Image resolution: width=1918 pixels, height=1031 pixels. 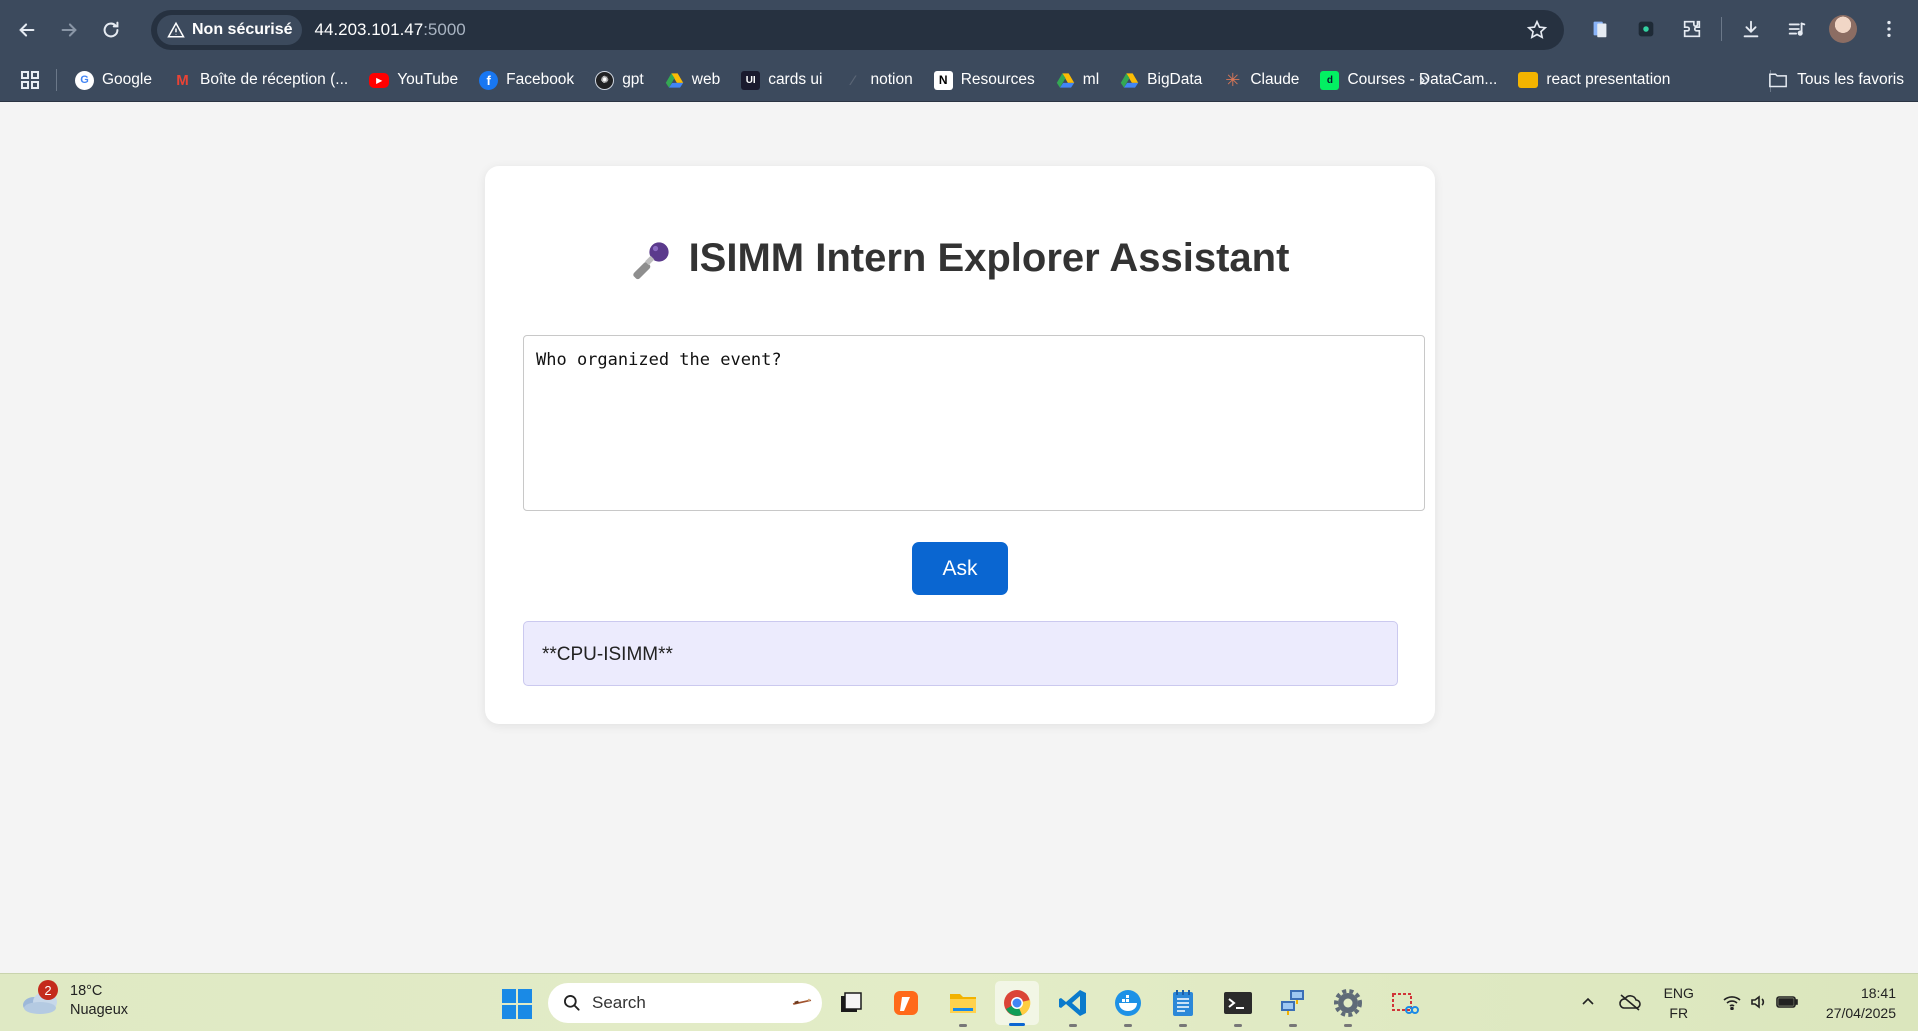 I want to click on bookmark-star-icon, so click(x=1537, y=30).